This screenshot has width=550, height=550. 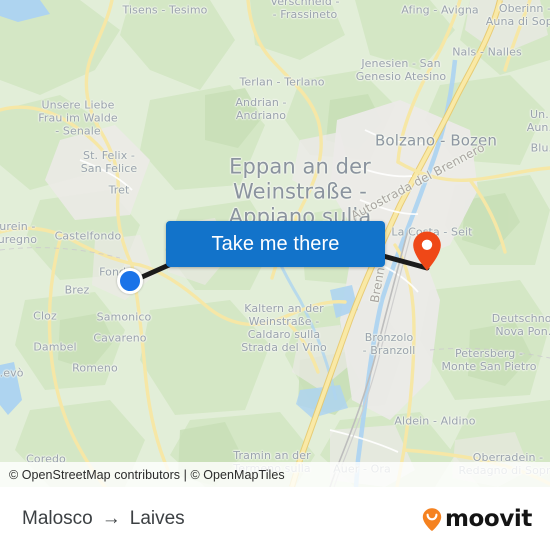 I want to click on take-me-there-button: Take me there, so click(x=275, y=244).